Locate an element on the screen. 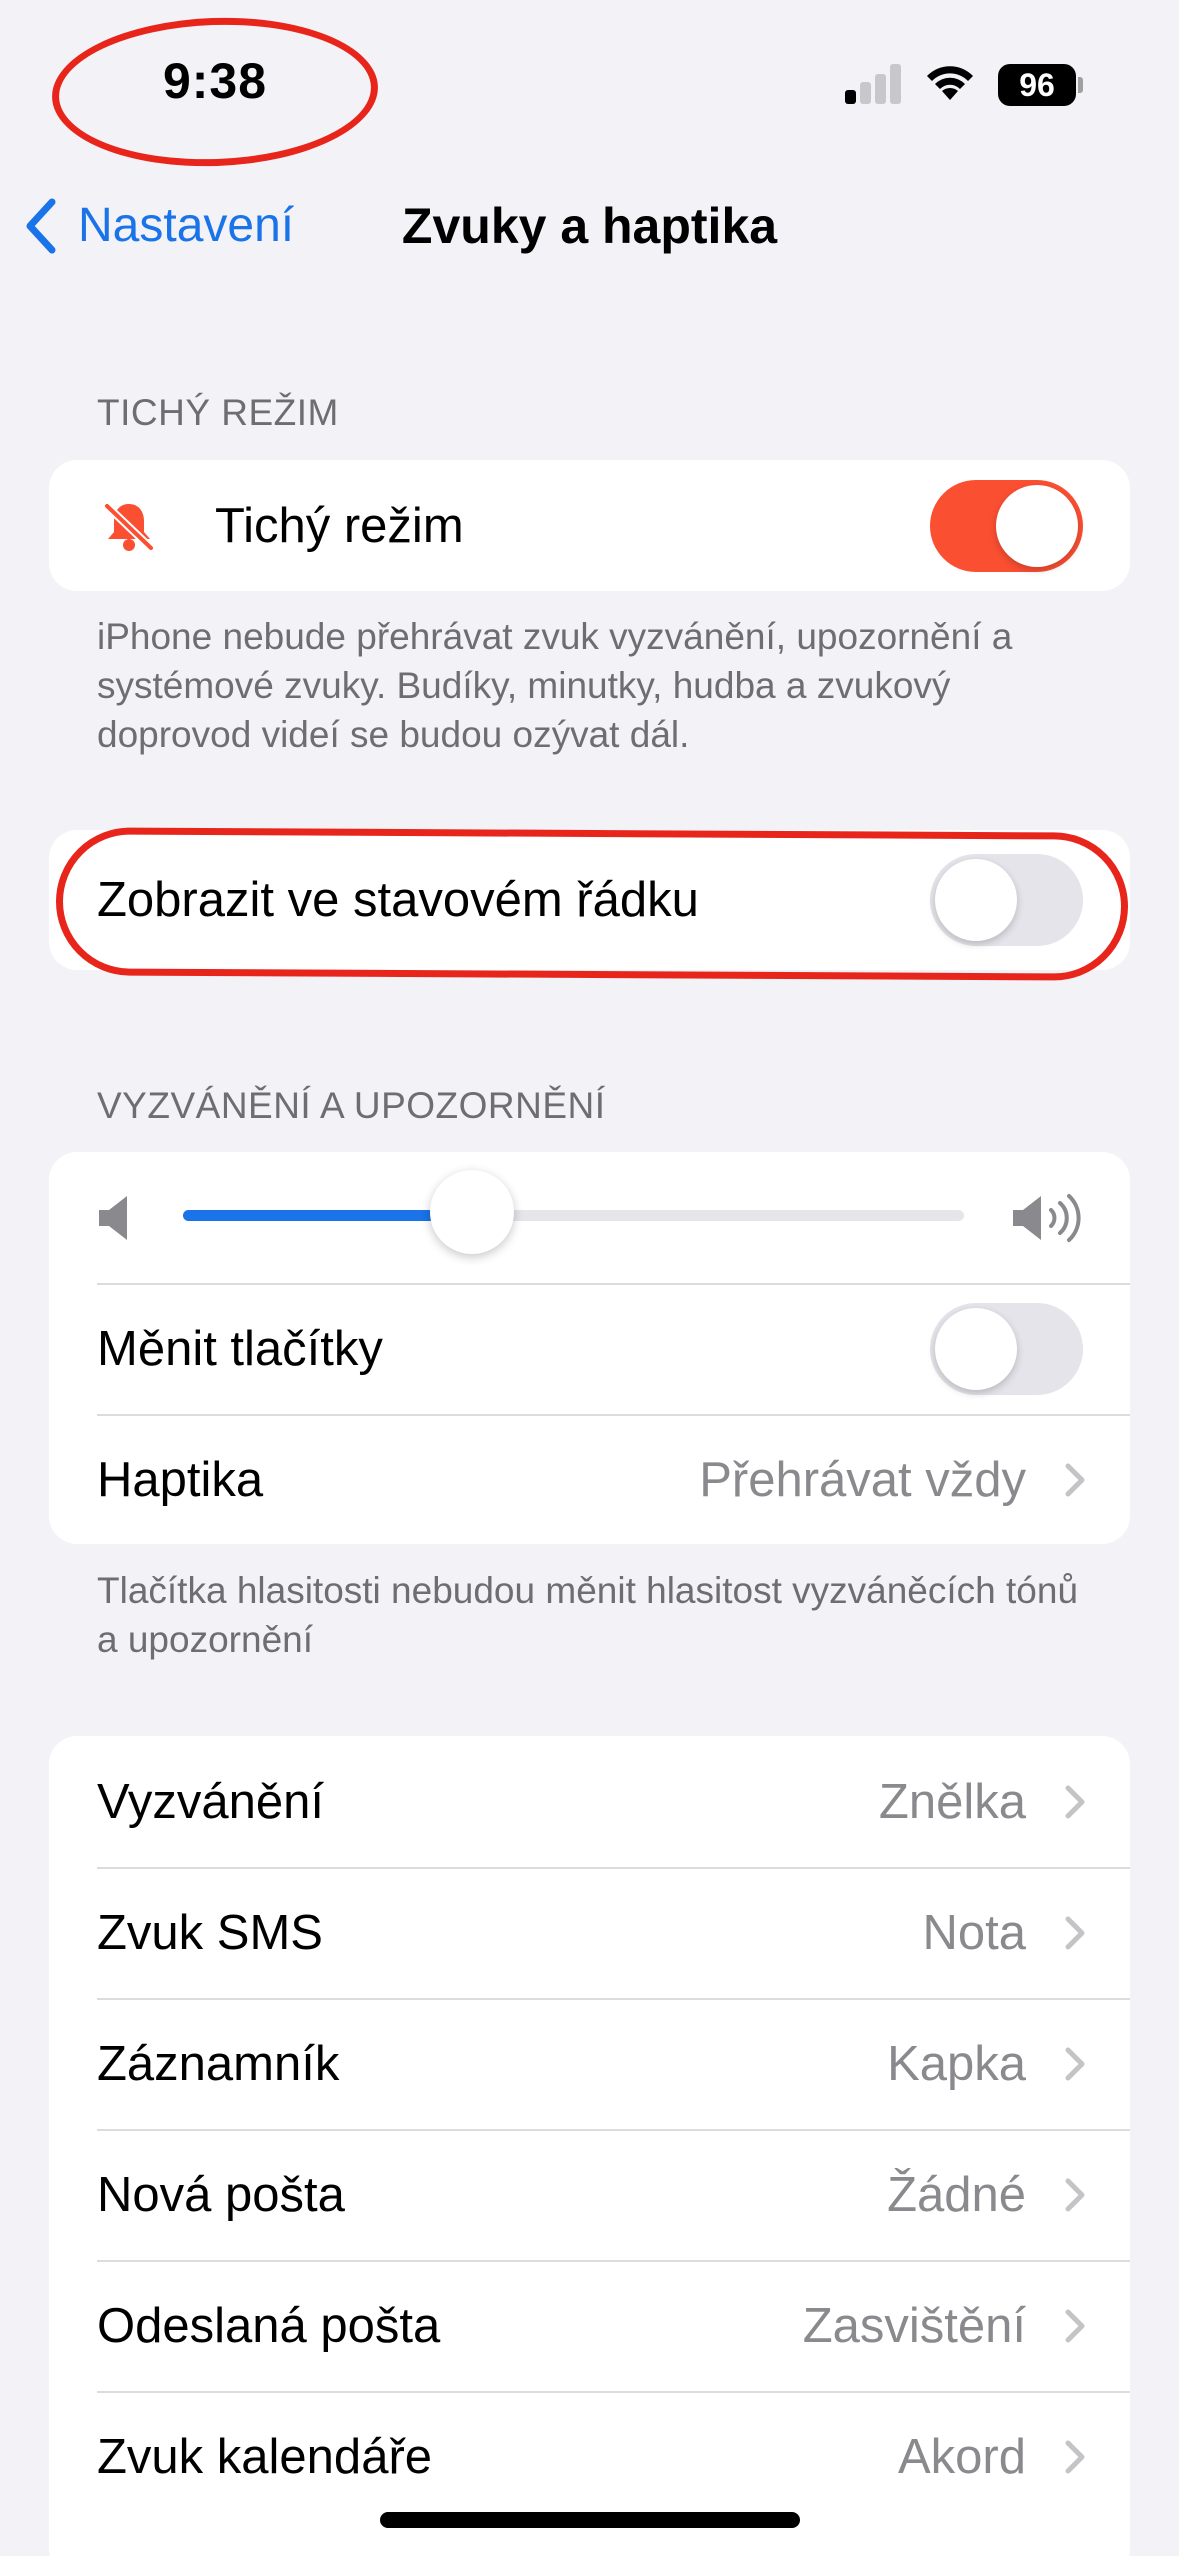  sound-setting-row: Nová pošta Žádné is located at coordinates (589, 2194).